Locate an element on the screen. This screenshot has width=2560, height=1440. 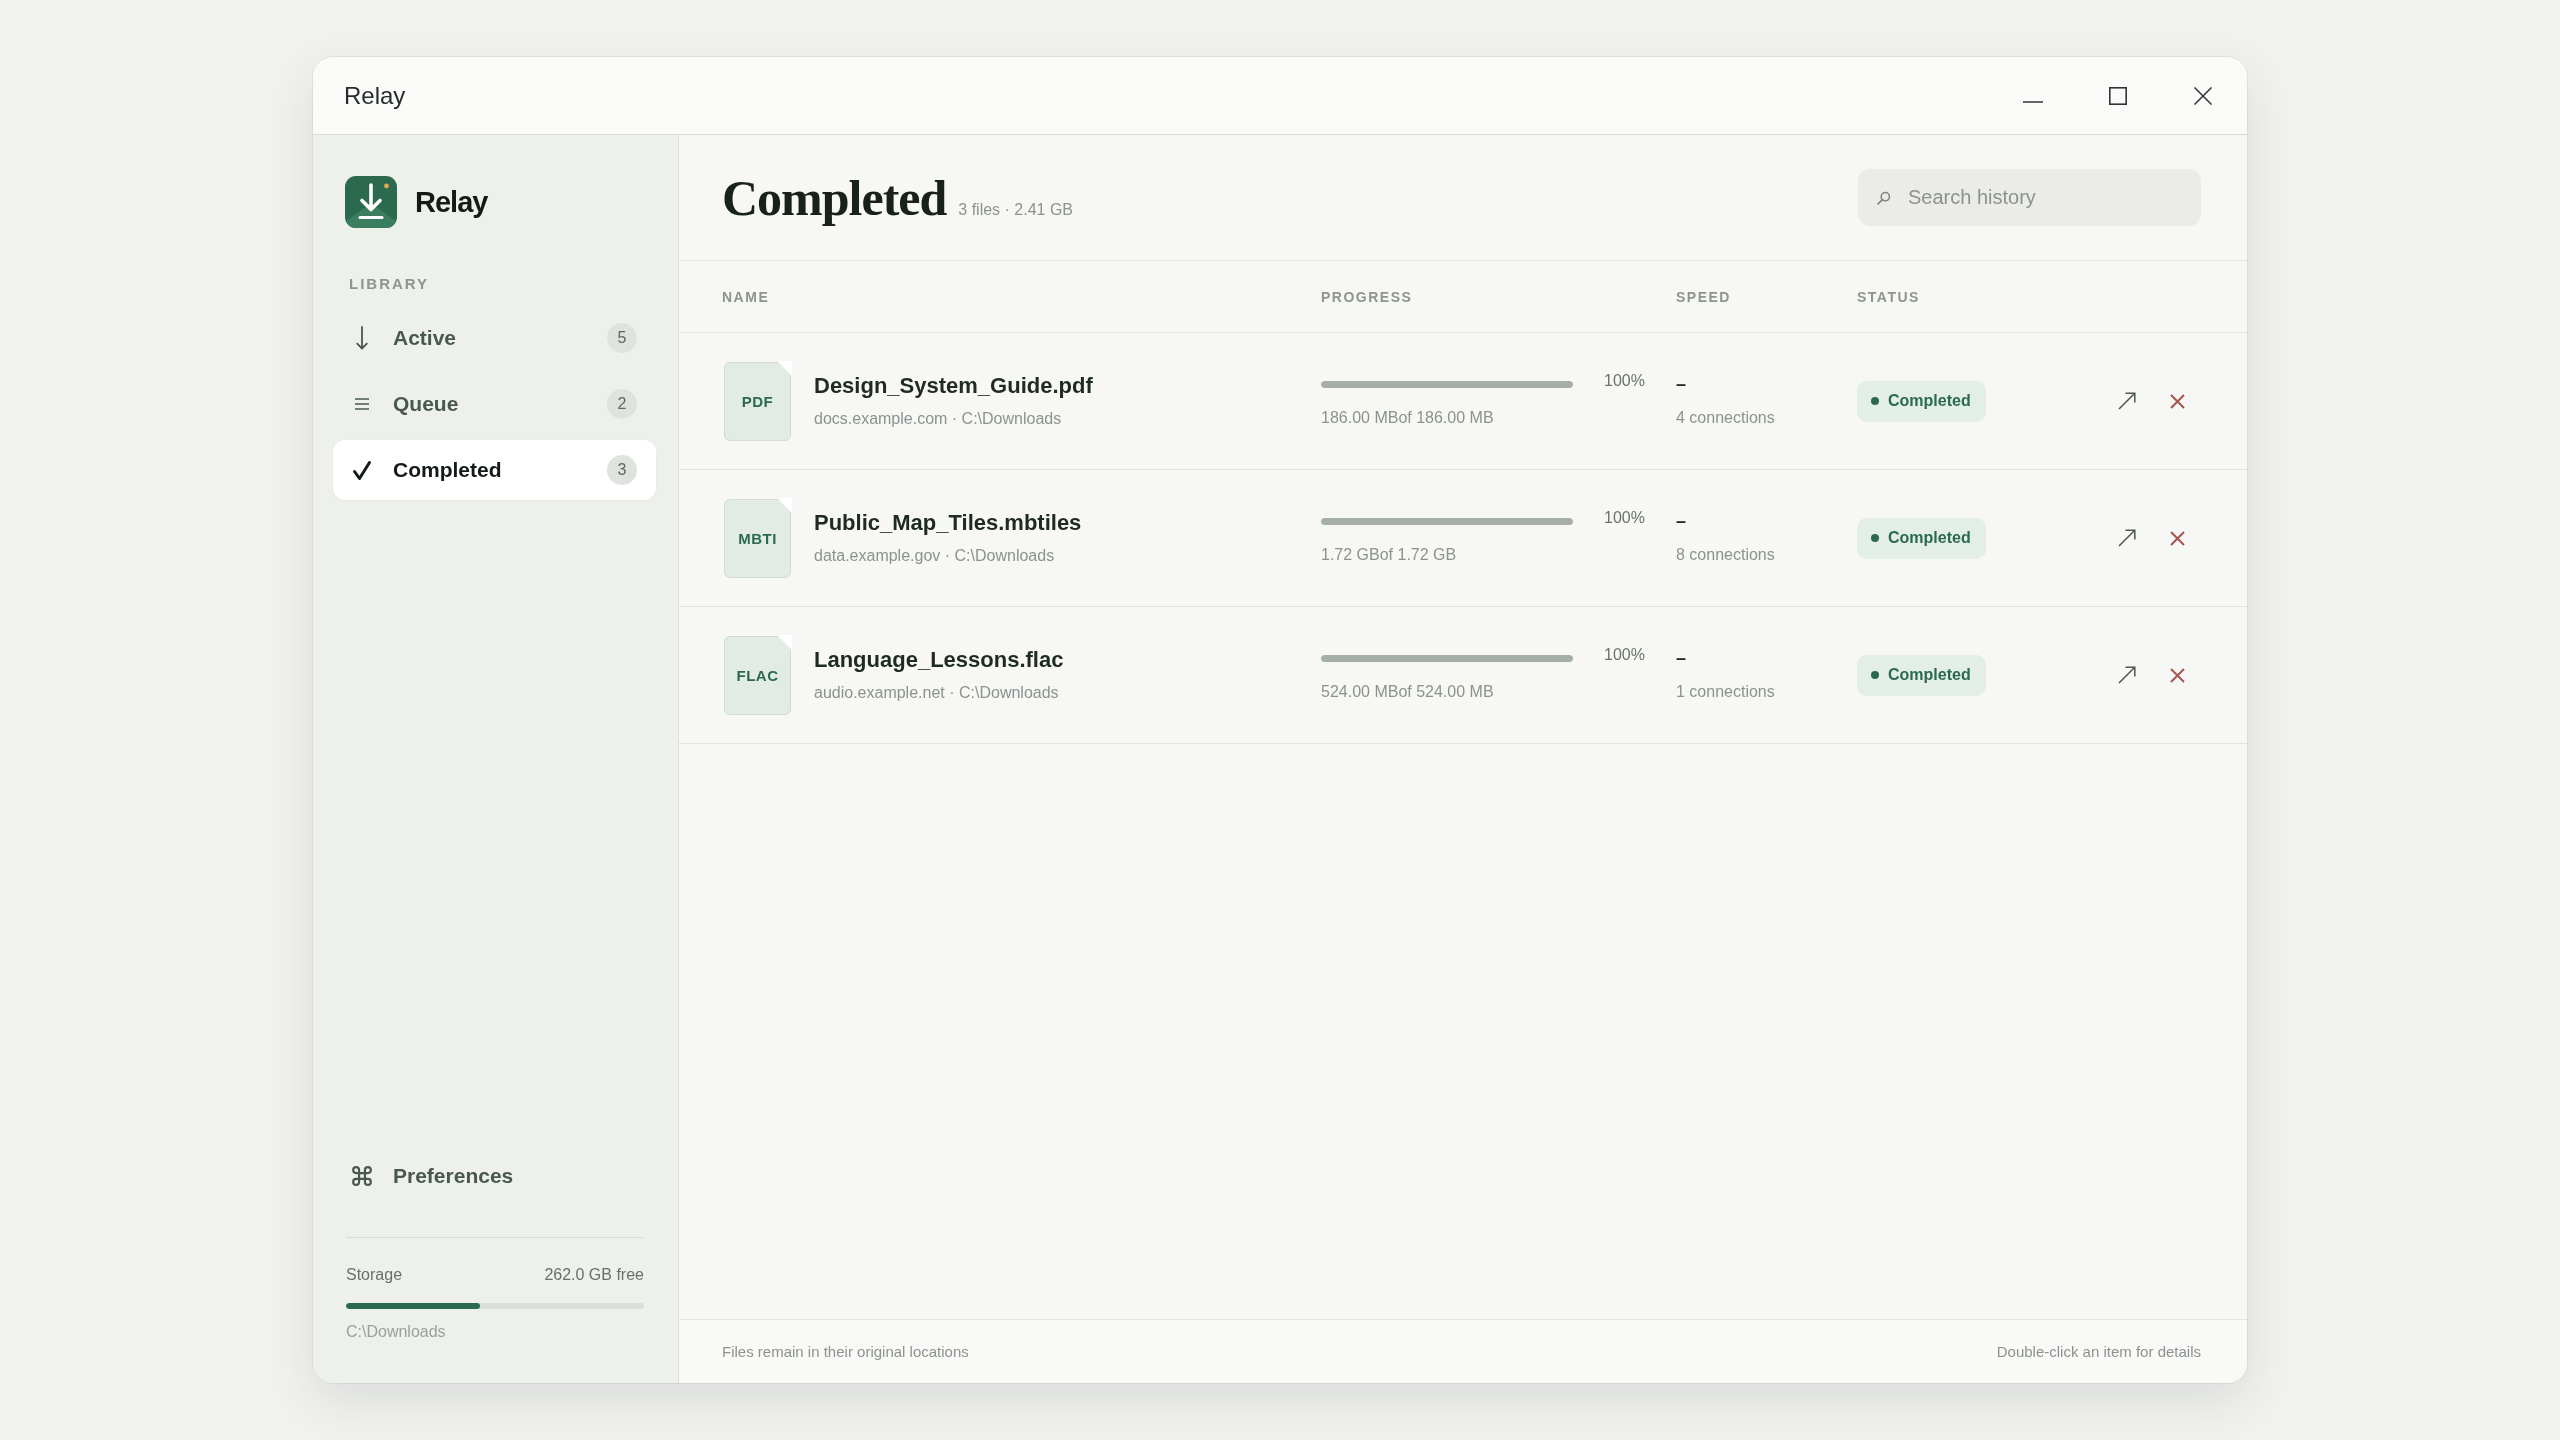
count-badge: 3 is located at coordinates (622, 470).